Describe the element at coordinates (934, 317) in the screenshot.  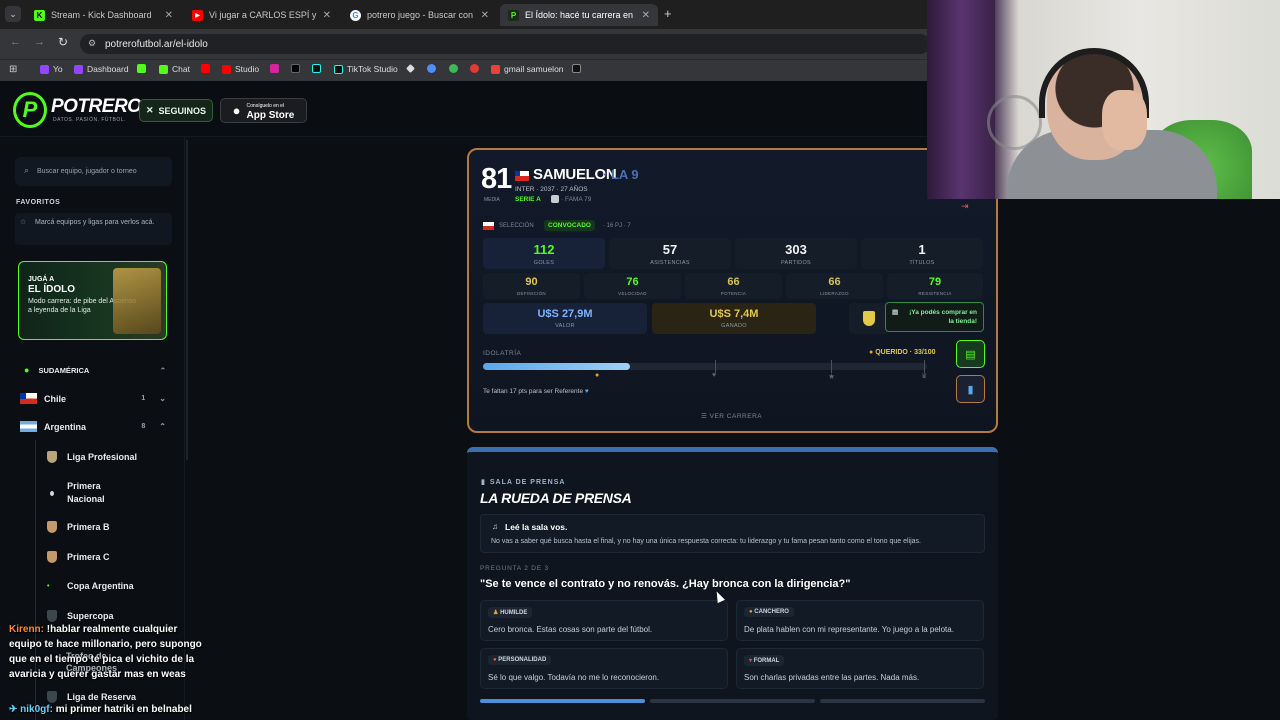
I see `store-tooltip: ▤ ¡Ya podés comprar en la tienda!` at that location.